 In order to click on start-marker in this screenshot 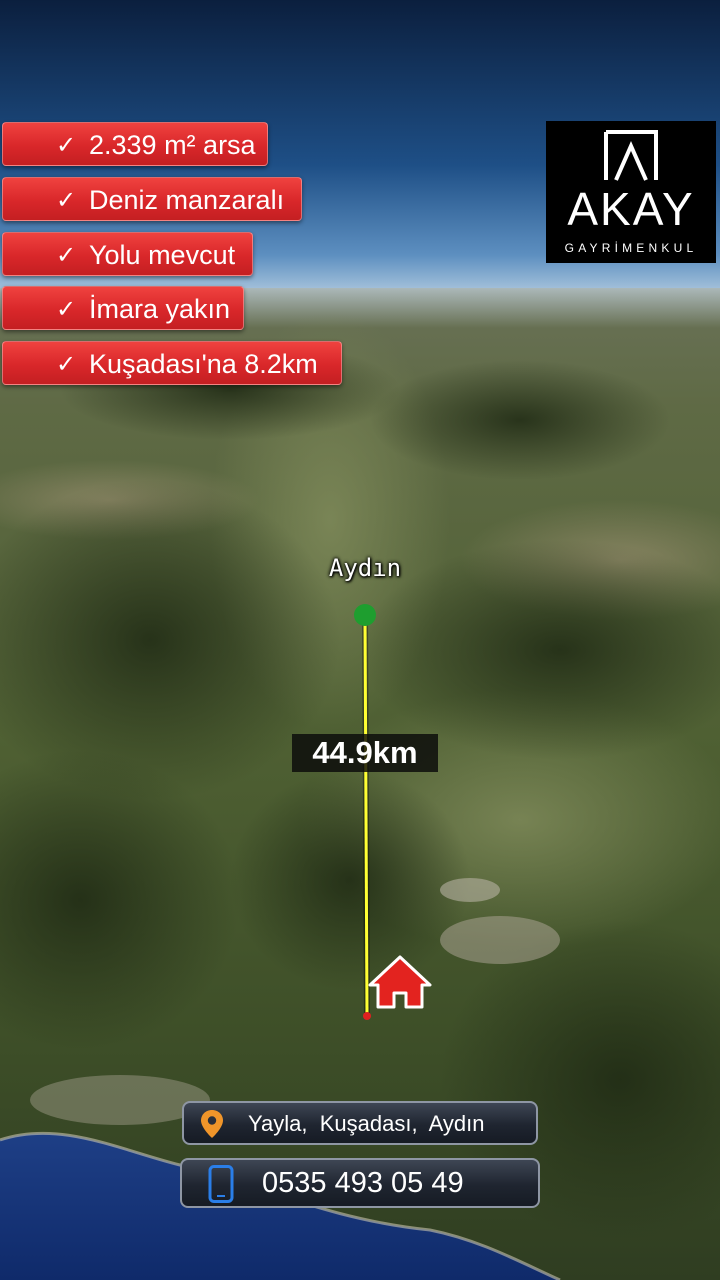, I will do `click(365, 615)`.